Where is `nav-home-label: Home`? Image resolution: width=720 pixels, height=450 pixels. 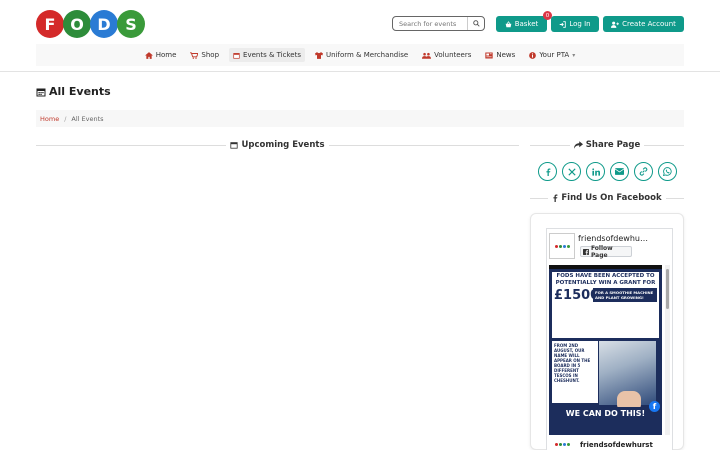 nav-home-label: Home is located at coordinates (166, 55).